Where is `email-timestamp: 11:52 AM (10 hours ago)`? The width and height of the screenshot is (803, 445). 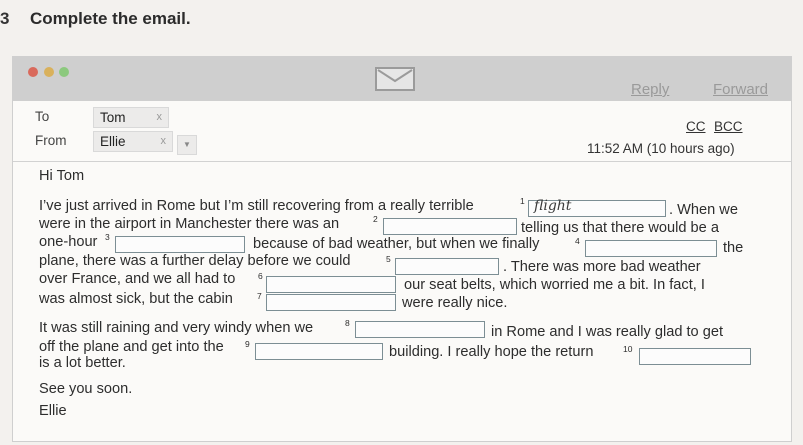 email-timestamp: 11:52 AM (10 hours ago) is located at coordinates (661, 148).